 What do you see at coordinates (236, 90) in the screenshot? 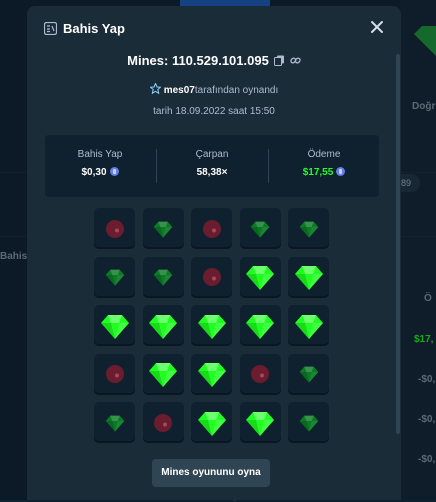
I see `played-by-suffix: tarafından oynandı` at bounding box center [236, 90].